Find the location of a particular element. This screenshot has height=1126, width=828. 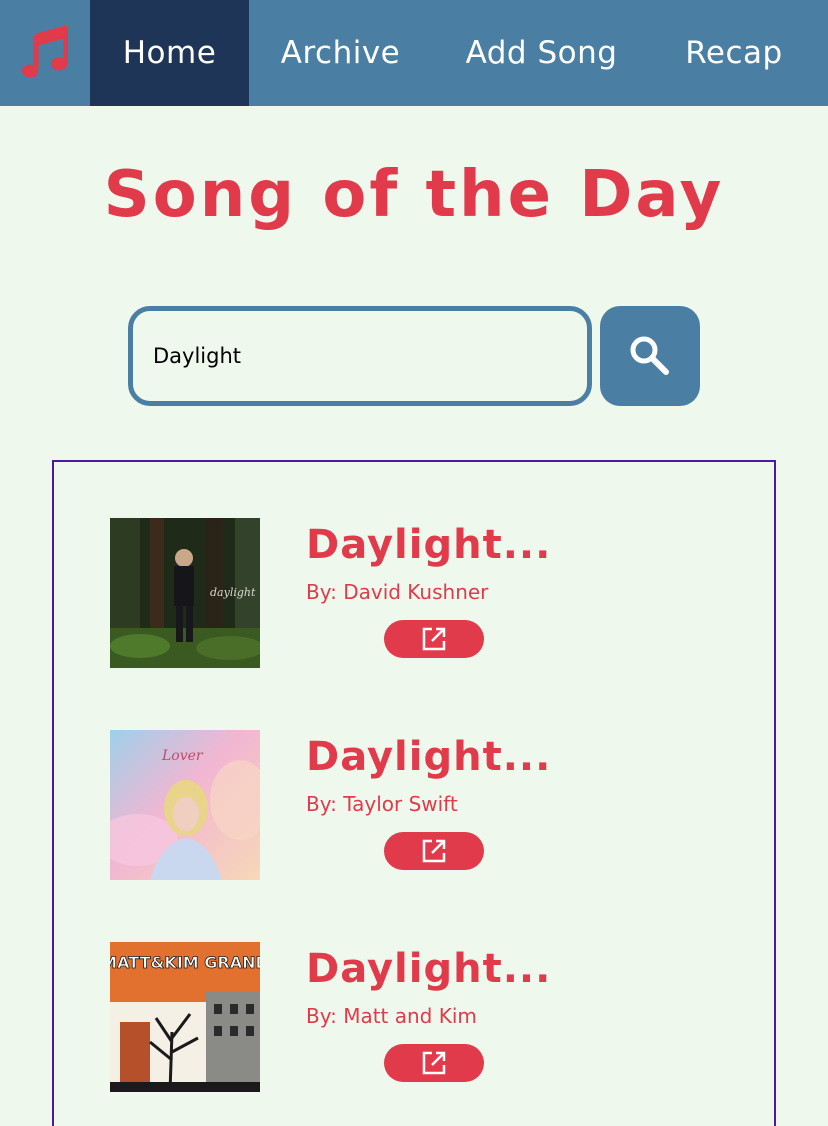

song-artist: By: Matt and Kim is located at coordinates (391, 1016).